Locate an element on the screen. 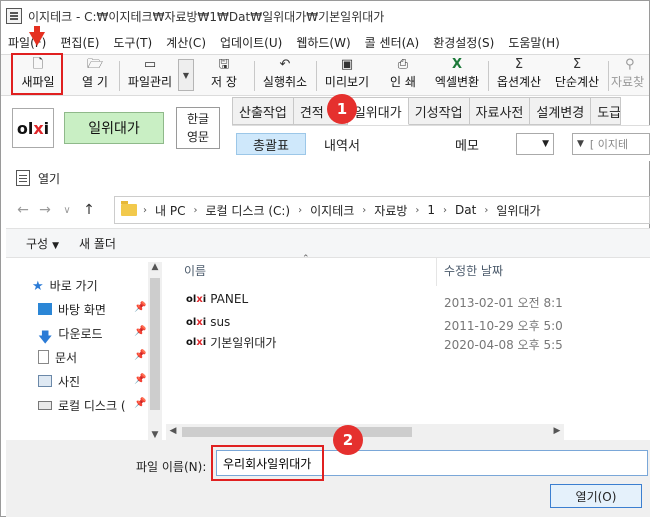  excel-export-button: X 엑셀변환 is located at coordinates (457, 75).